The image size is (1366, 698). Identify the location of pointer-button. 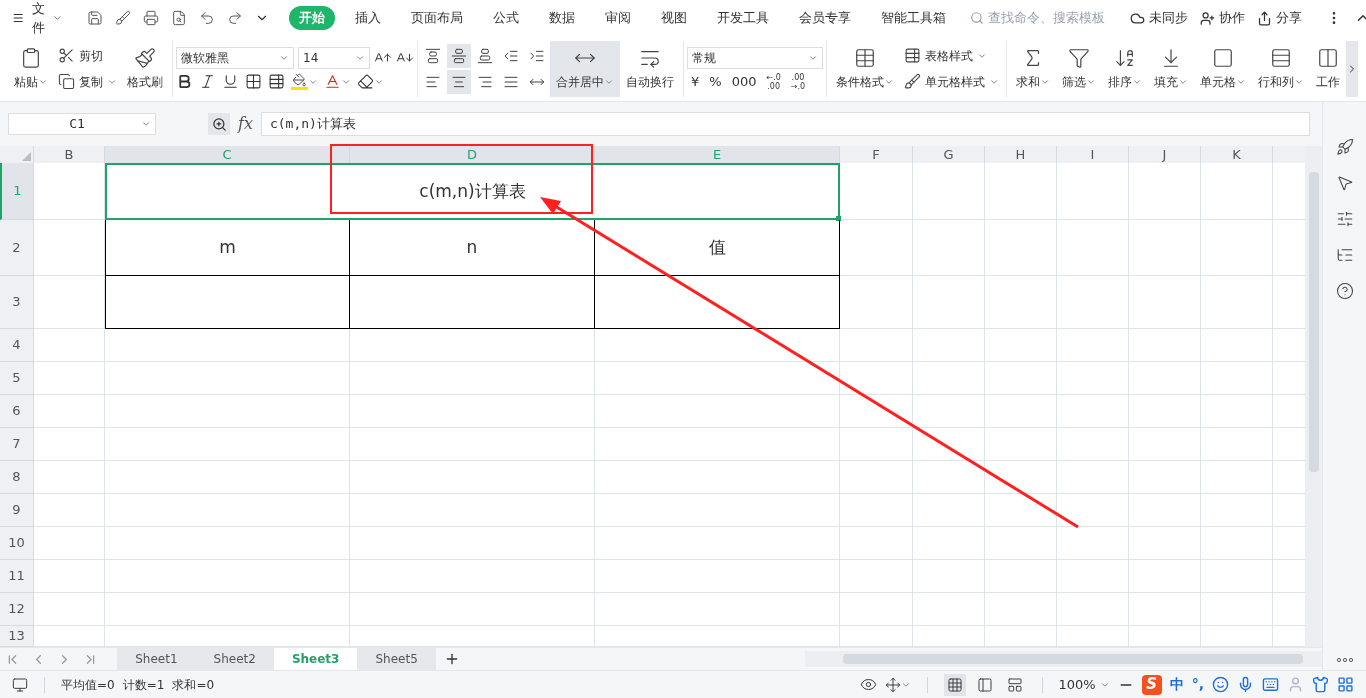
(1344, 183).